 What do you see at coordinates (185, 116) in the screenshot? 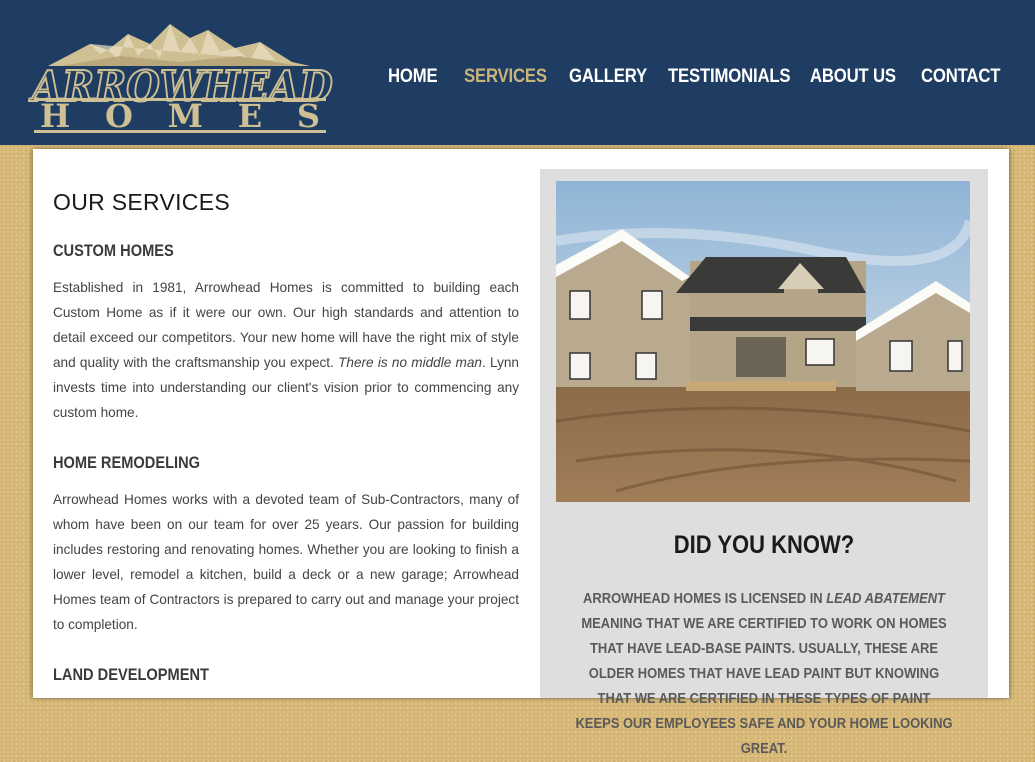
I see `brand-letter: M` at bounding box center [185, 116].